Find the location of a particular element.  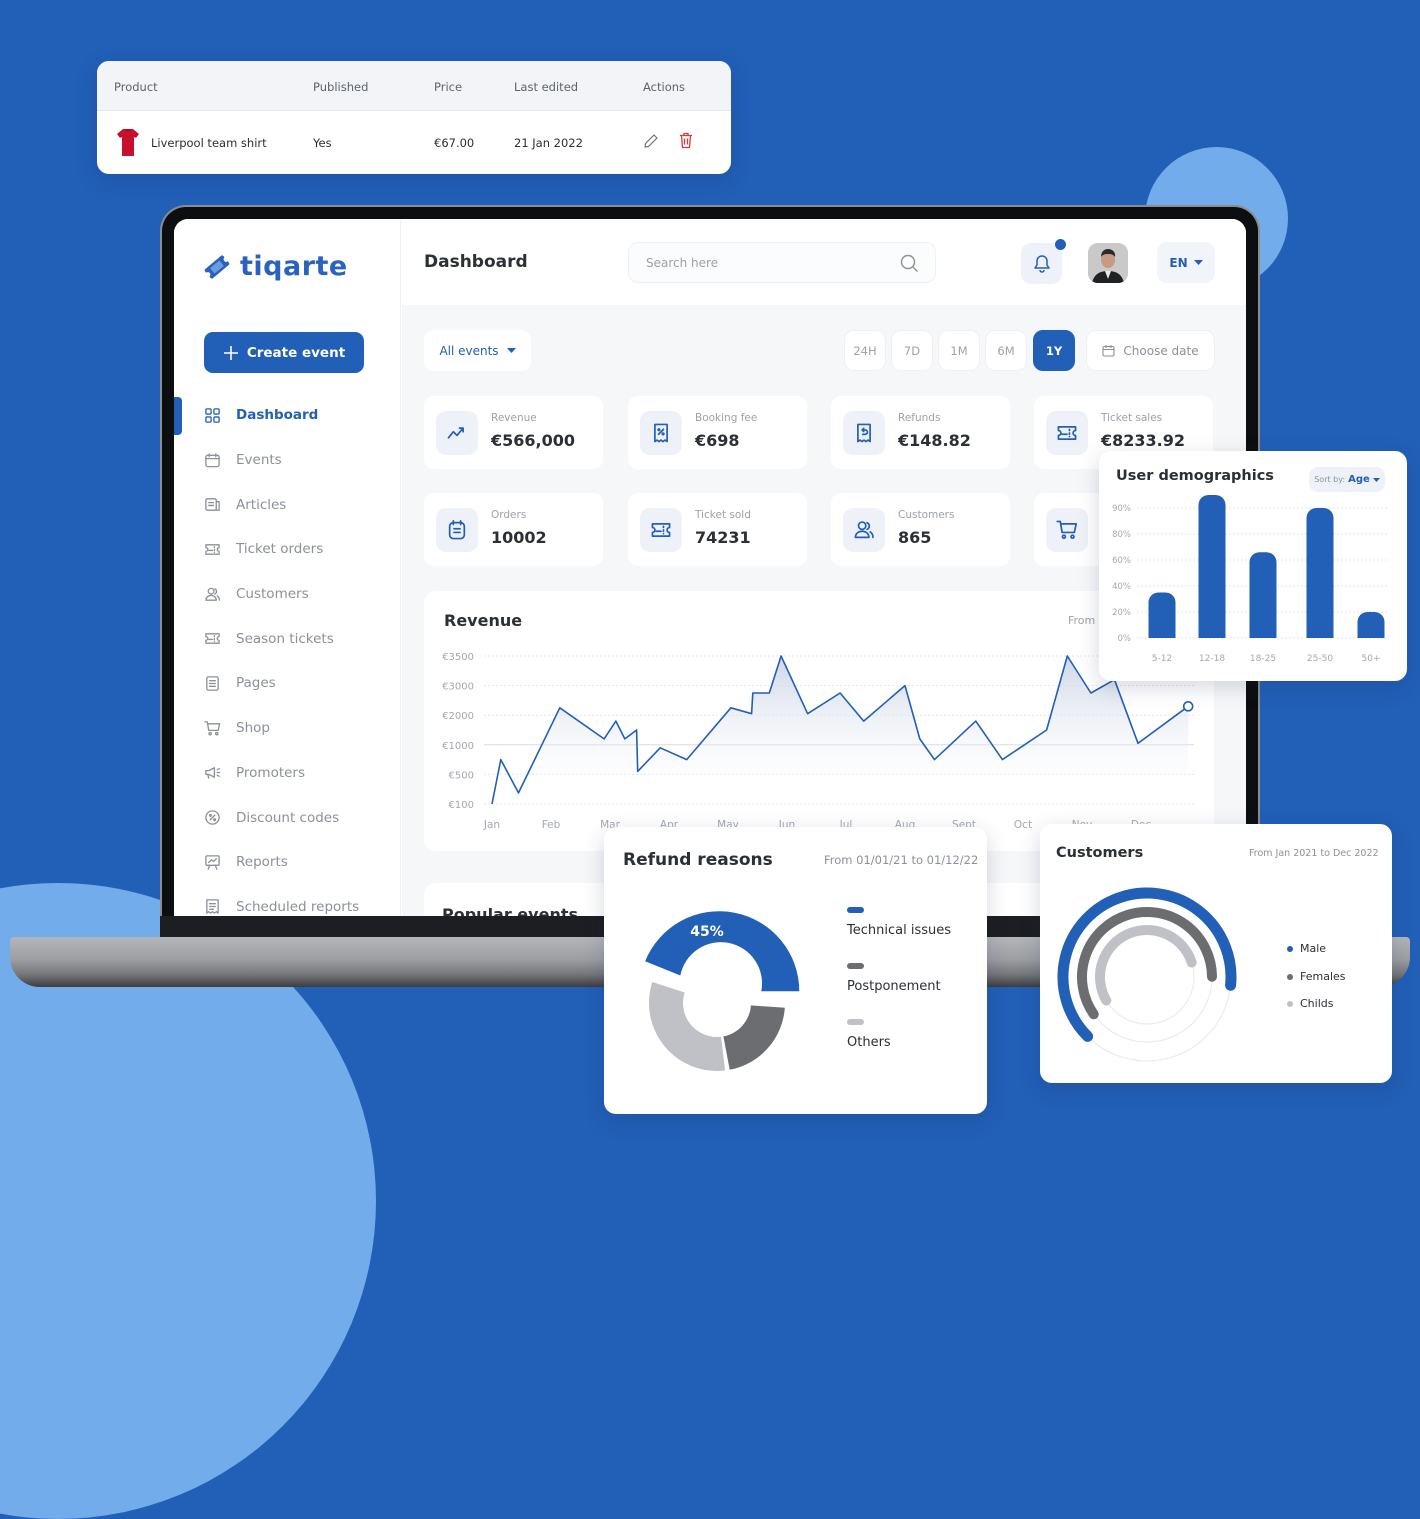

column-header-published: Published is located at coordinates (340, 87).